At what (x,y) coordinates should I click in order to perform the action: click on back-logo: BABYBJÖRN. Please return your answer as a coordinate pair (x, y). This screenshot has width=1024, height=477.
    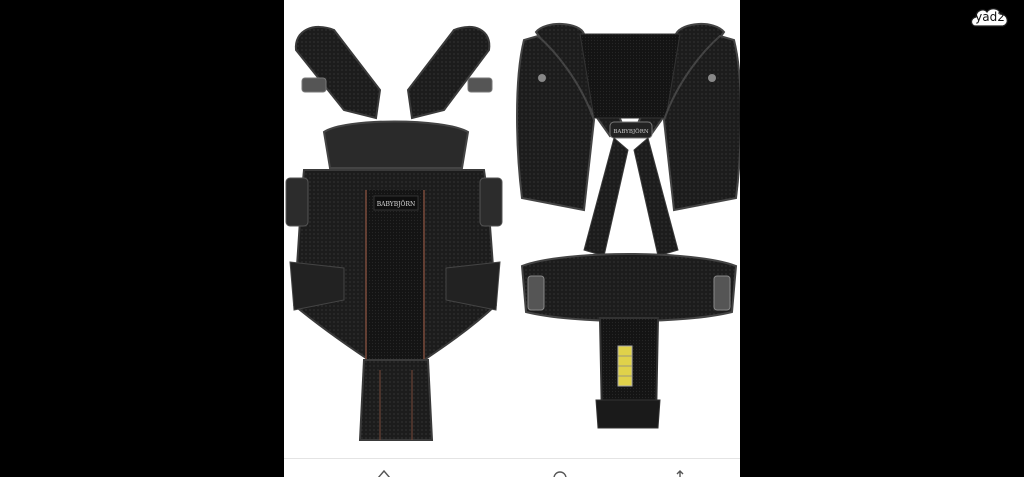
    Looking at the image, I should click on (630, 131).